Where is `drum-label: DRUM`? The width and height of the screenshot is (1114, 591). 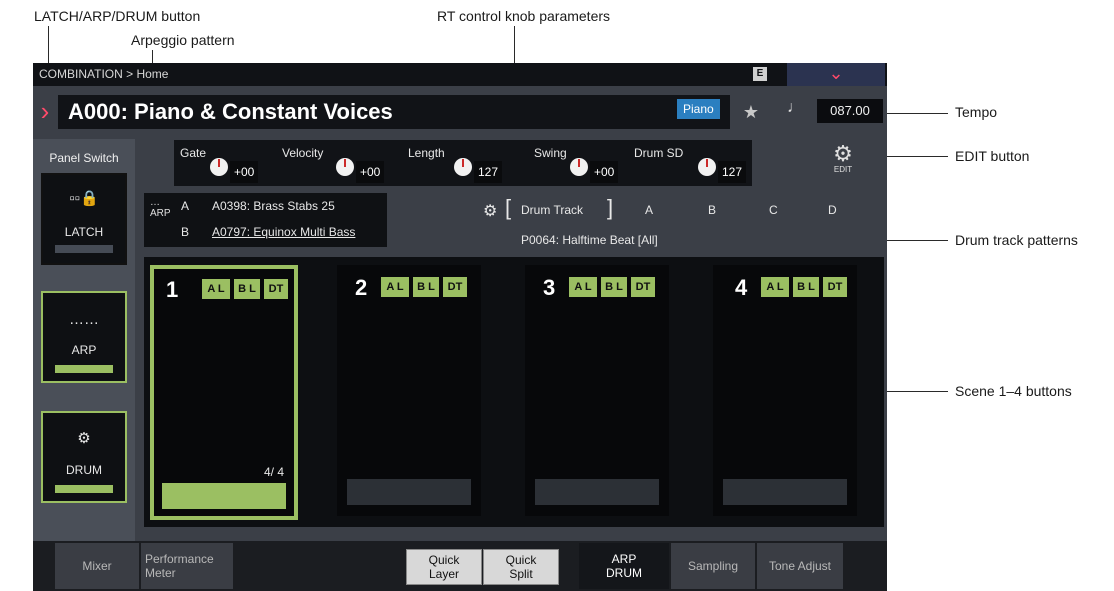 drum-label: DRUM is located at coordinates (84, 470).